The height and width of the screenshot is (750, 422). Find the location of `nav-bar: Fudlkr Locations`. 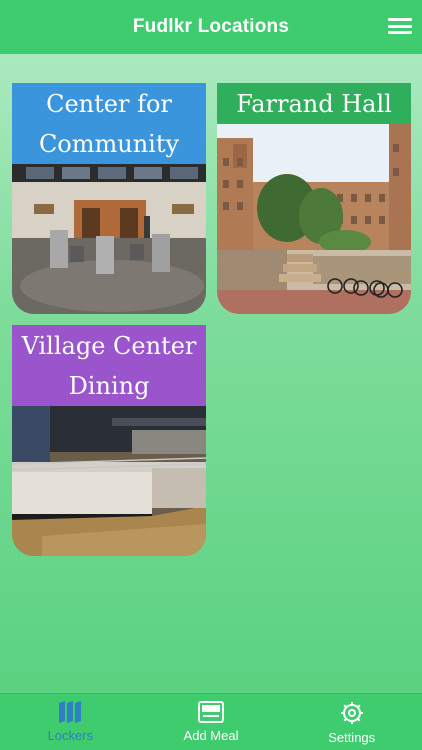

nav-bar: Fudlkr Locations is located at coordinates (211, 27).